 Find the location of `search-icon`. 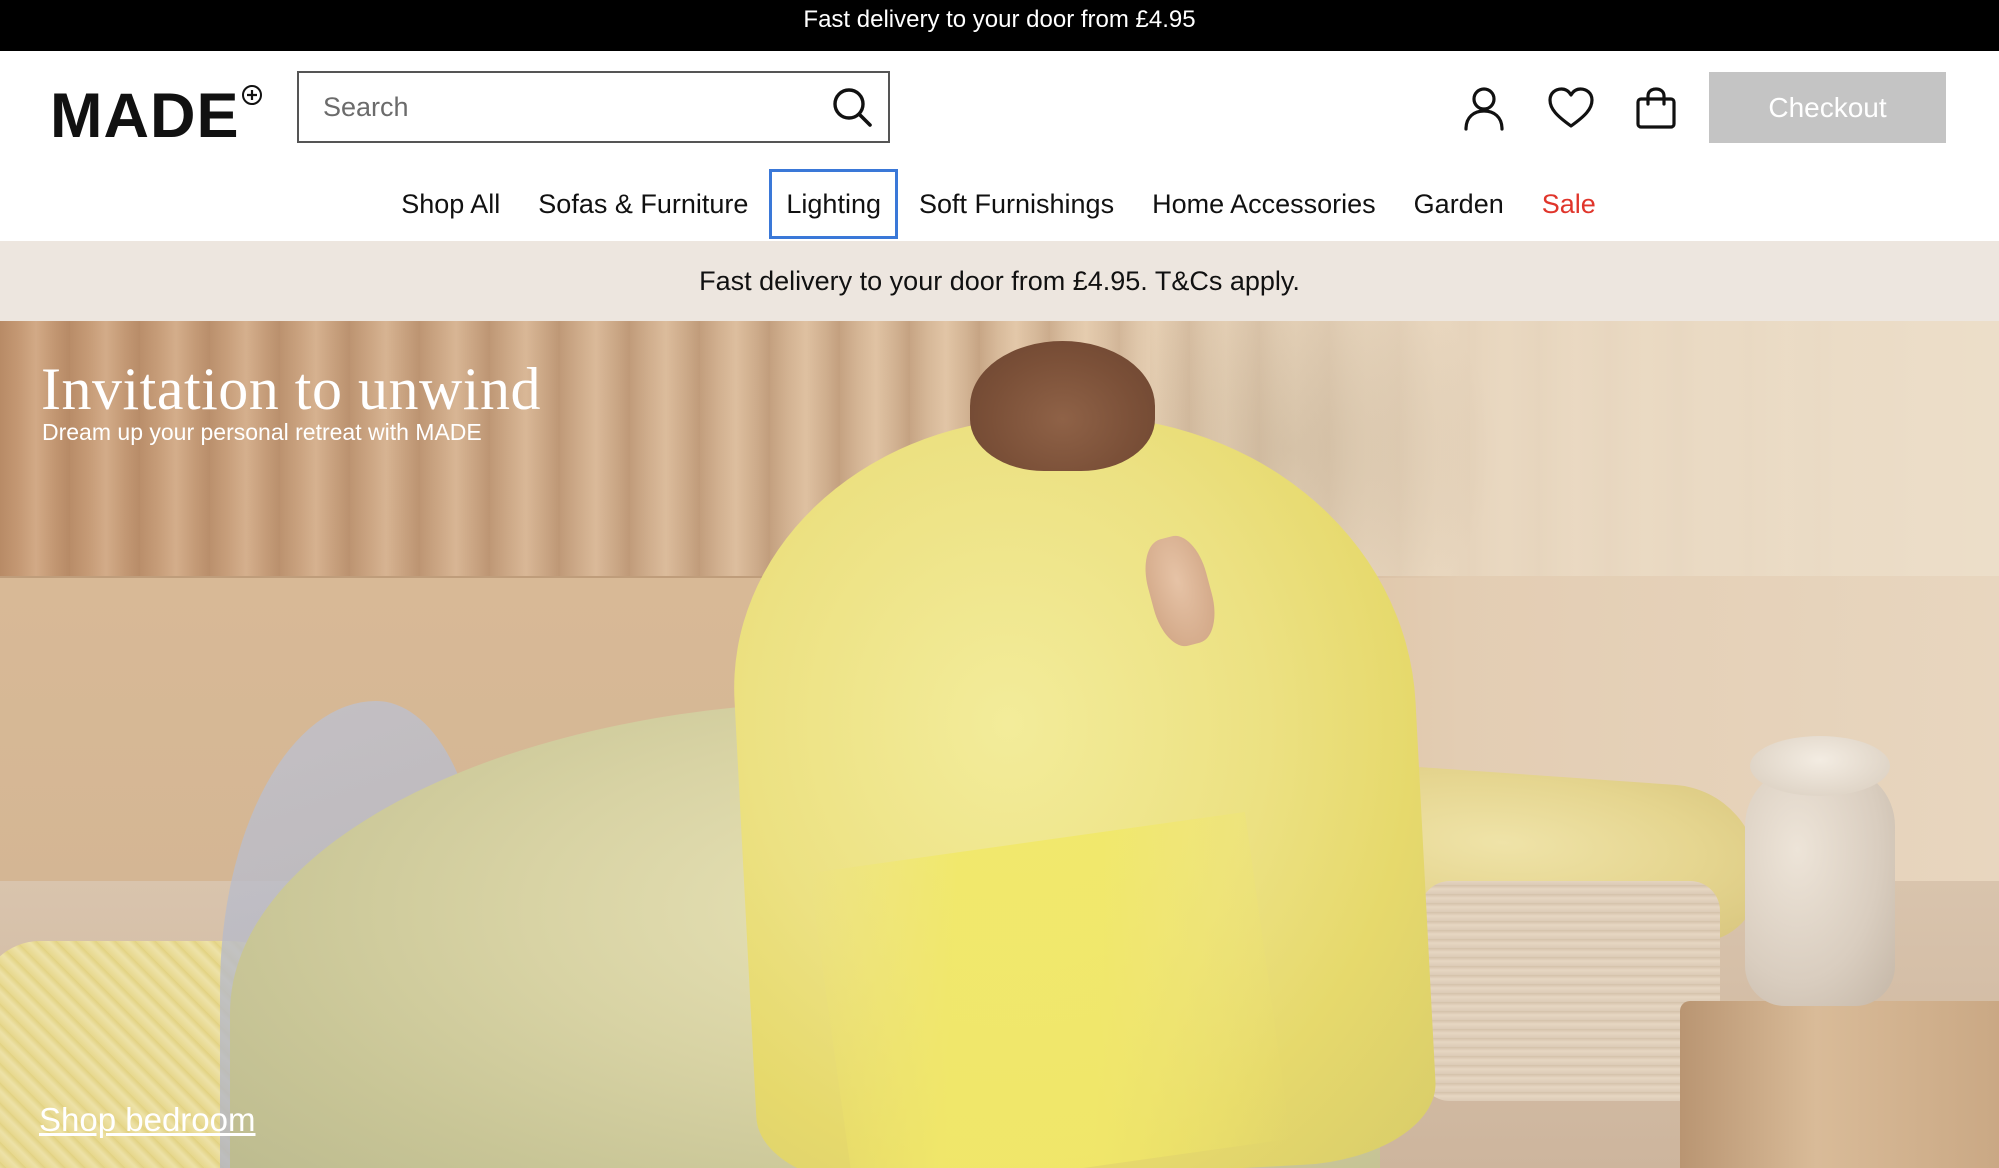

search-icon is located at coordinates (852, 107).